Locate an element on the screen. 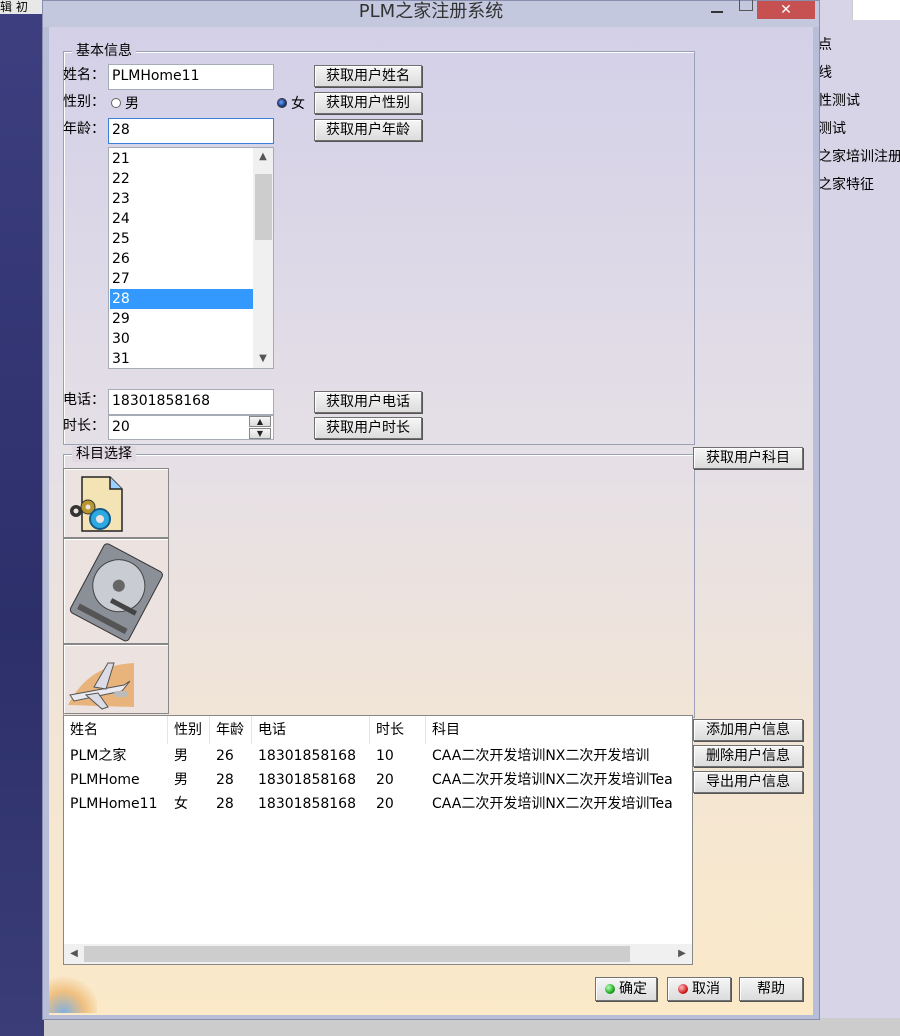 The image size is (900, 1036). document-gear-icon is located at coordinates (96, 504).